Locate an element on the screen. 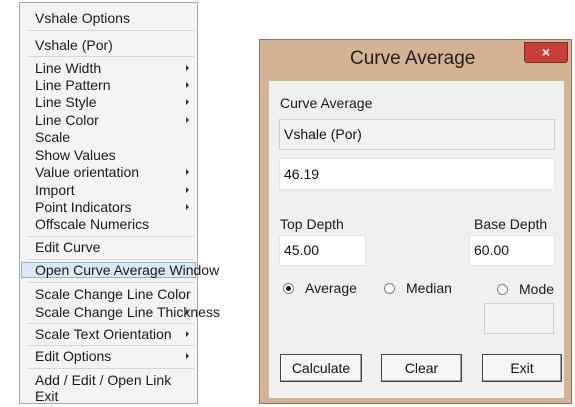 This screenshot has width=575, height=407. menu-item-edit-options: Edit Options is located at coordinates (108, 356).